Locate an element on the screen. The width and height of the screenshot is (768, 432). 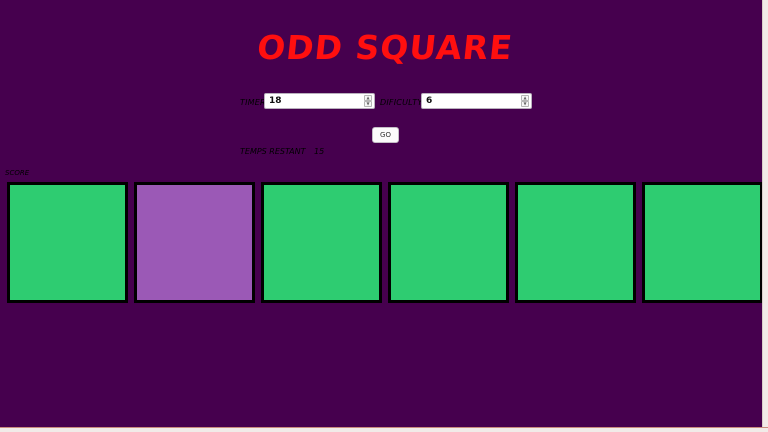
timer-label: TIMER is located at coordinates (253, 102).